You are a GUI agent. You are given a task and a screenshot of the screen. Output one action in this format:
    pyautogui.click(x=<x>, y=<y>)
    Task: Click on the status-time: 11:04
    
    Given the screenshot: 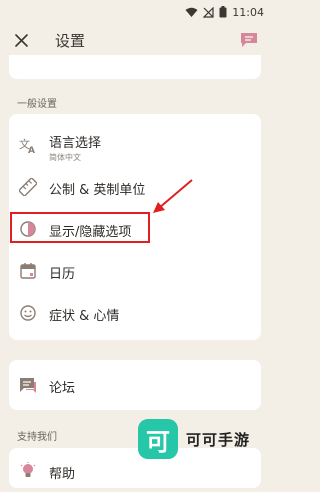 What is the action you would take?
    pyautogui.click(x=248, y=12)
    